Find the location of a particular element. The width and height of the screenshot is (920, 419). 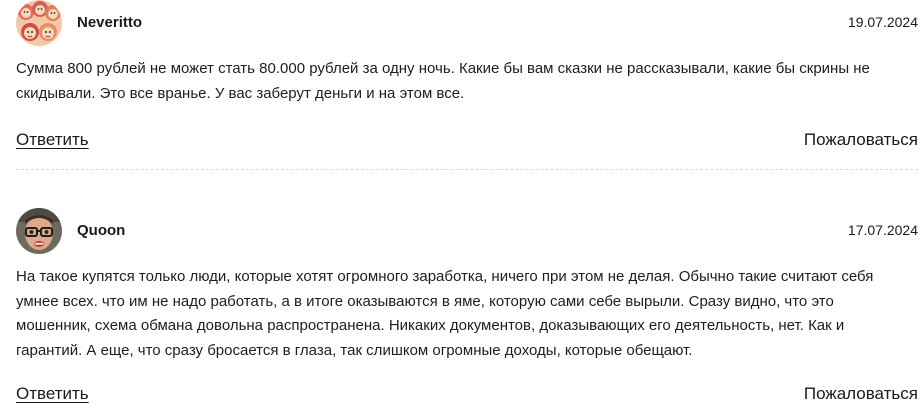

man-with-glasses-icon is located at coordinates (39, 231).